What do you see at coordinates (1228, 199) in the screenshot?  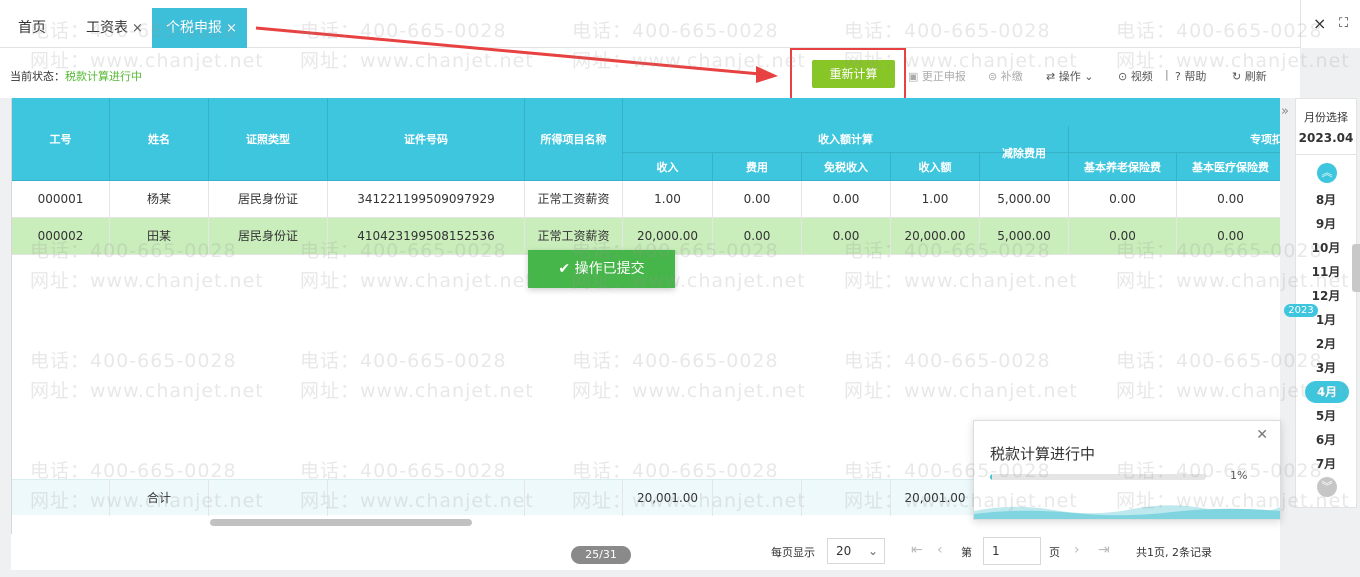 I see `cell-medical: 0.00` at bounding box center [1228, 199].